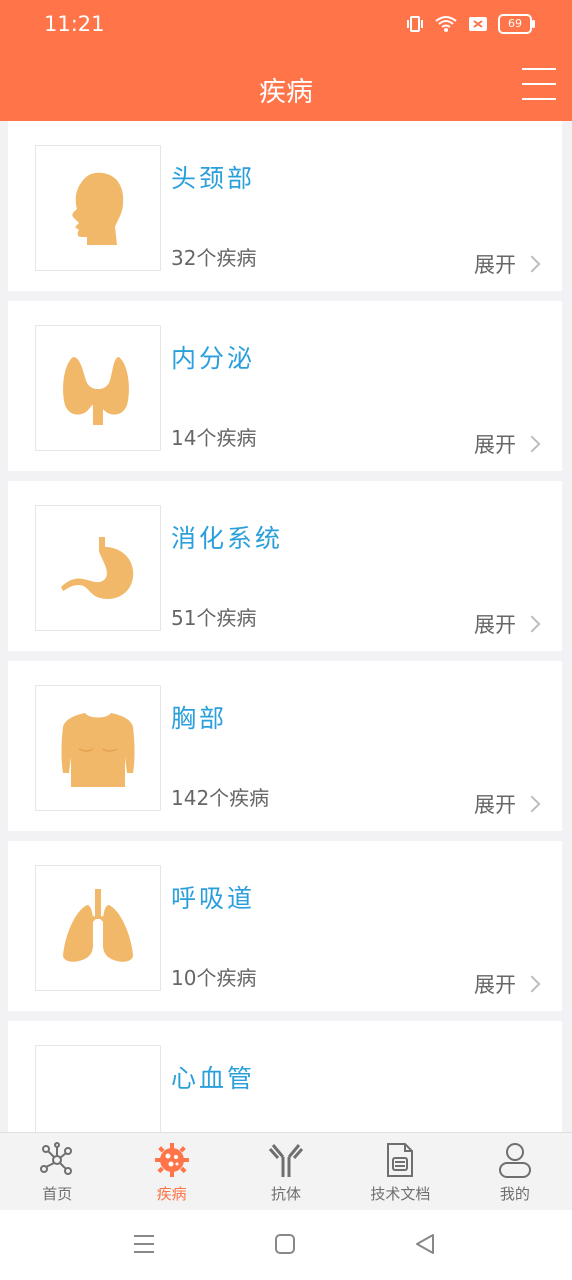 This screenshot has width=572, height=1280. I want to click on back-icon, so click(425, 1244).